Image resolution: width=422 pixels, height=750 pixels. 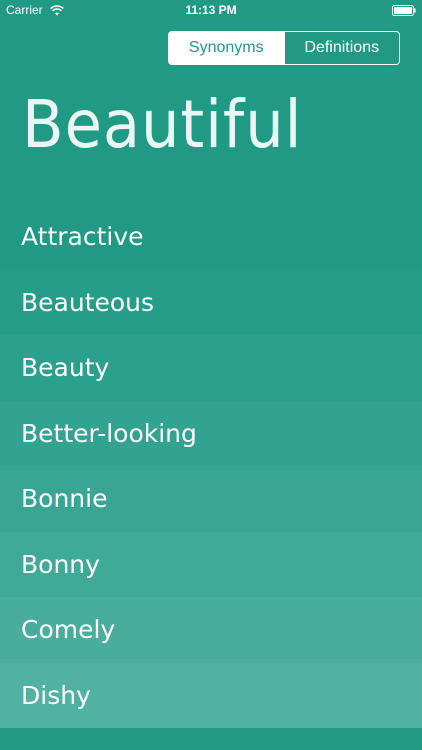 What do you see at coordinates (226, 48) in the screenshot?
I see `tab-synonyms: Synonyms` at bounding box center [226, 48].